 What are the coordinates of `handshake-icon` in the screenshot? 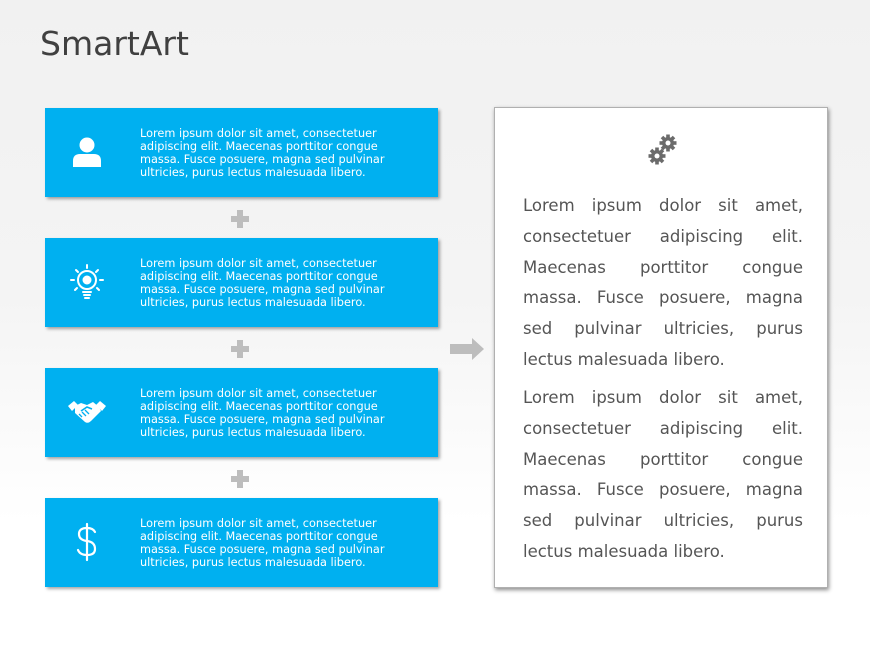 It's located at (87, 412).